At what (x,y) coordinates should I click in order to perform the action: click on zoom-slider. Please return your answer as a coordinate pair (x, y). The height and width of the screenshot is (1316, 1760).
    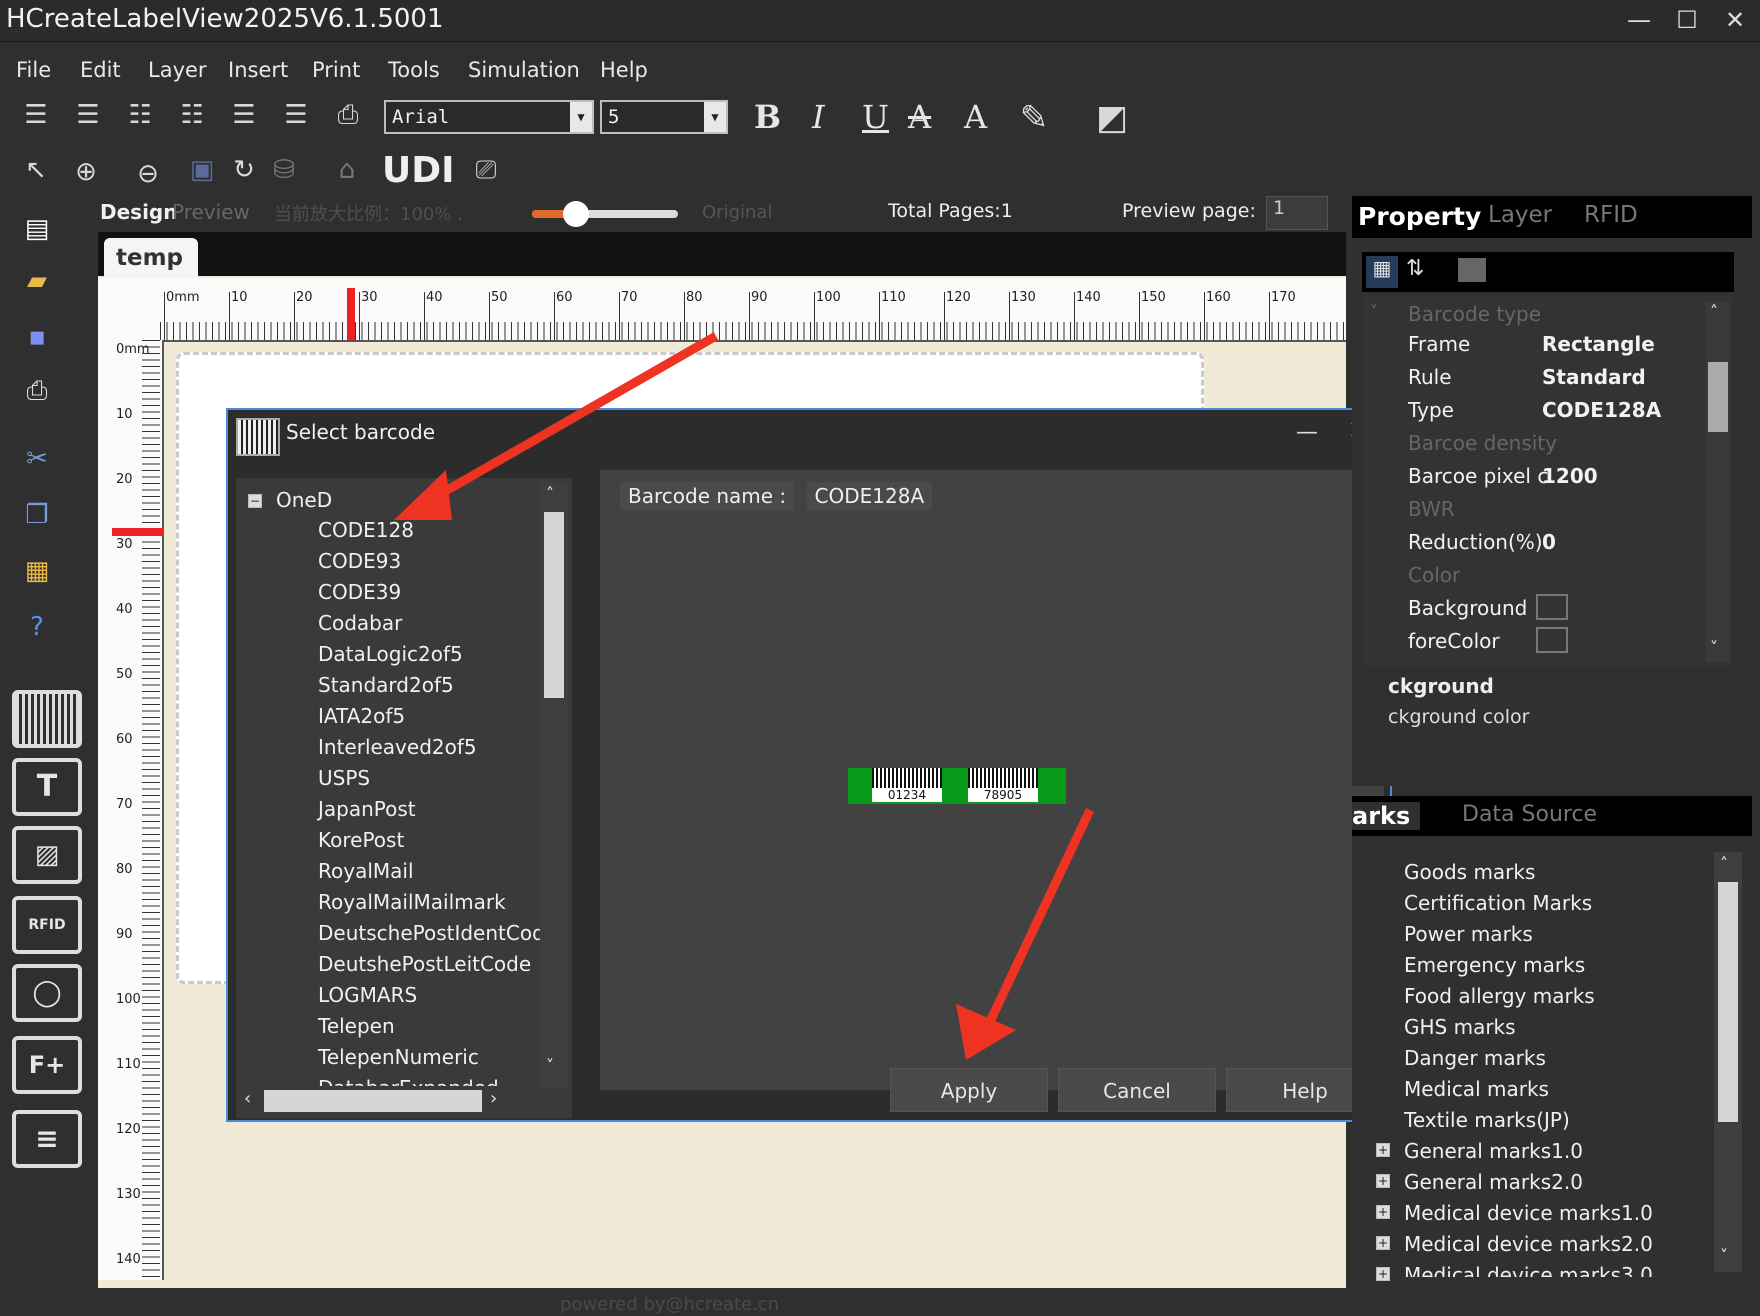
    Looking at the image, I should click on (605, 214).